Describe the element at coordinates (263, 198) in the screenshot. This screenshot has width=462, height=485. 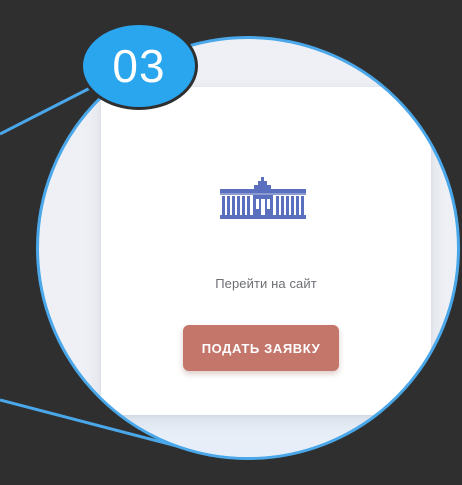
I see `government-building-logo-icon` at that location.